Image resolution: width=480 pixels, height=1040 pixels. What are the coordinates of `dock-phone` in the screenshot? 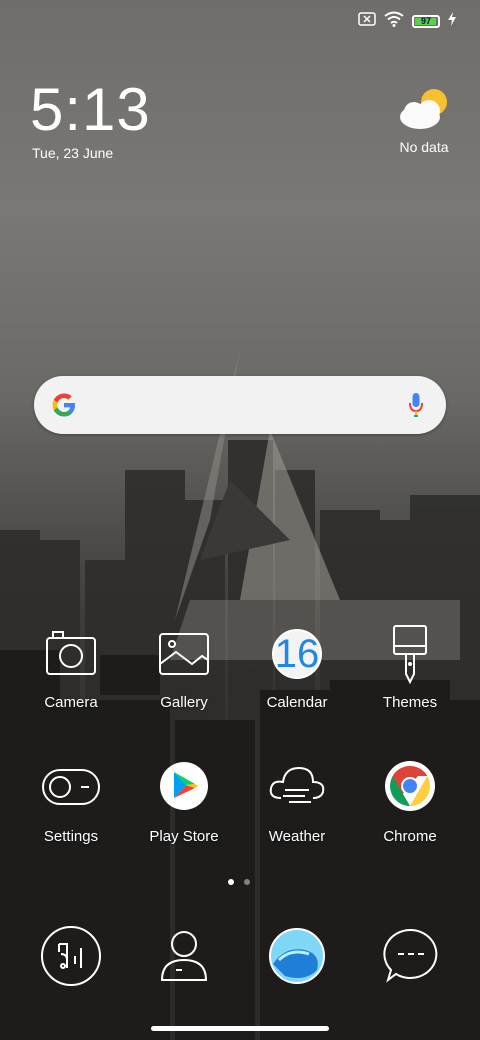 It's located at (71, 956).